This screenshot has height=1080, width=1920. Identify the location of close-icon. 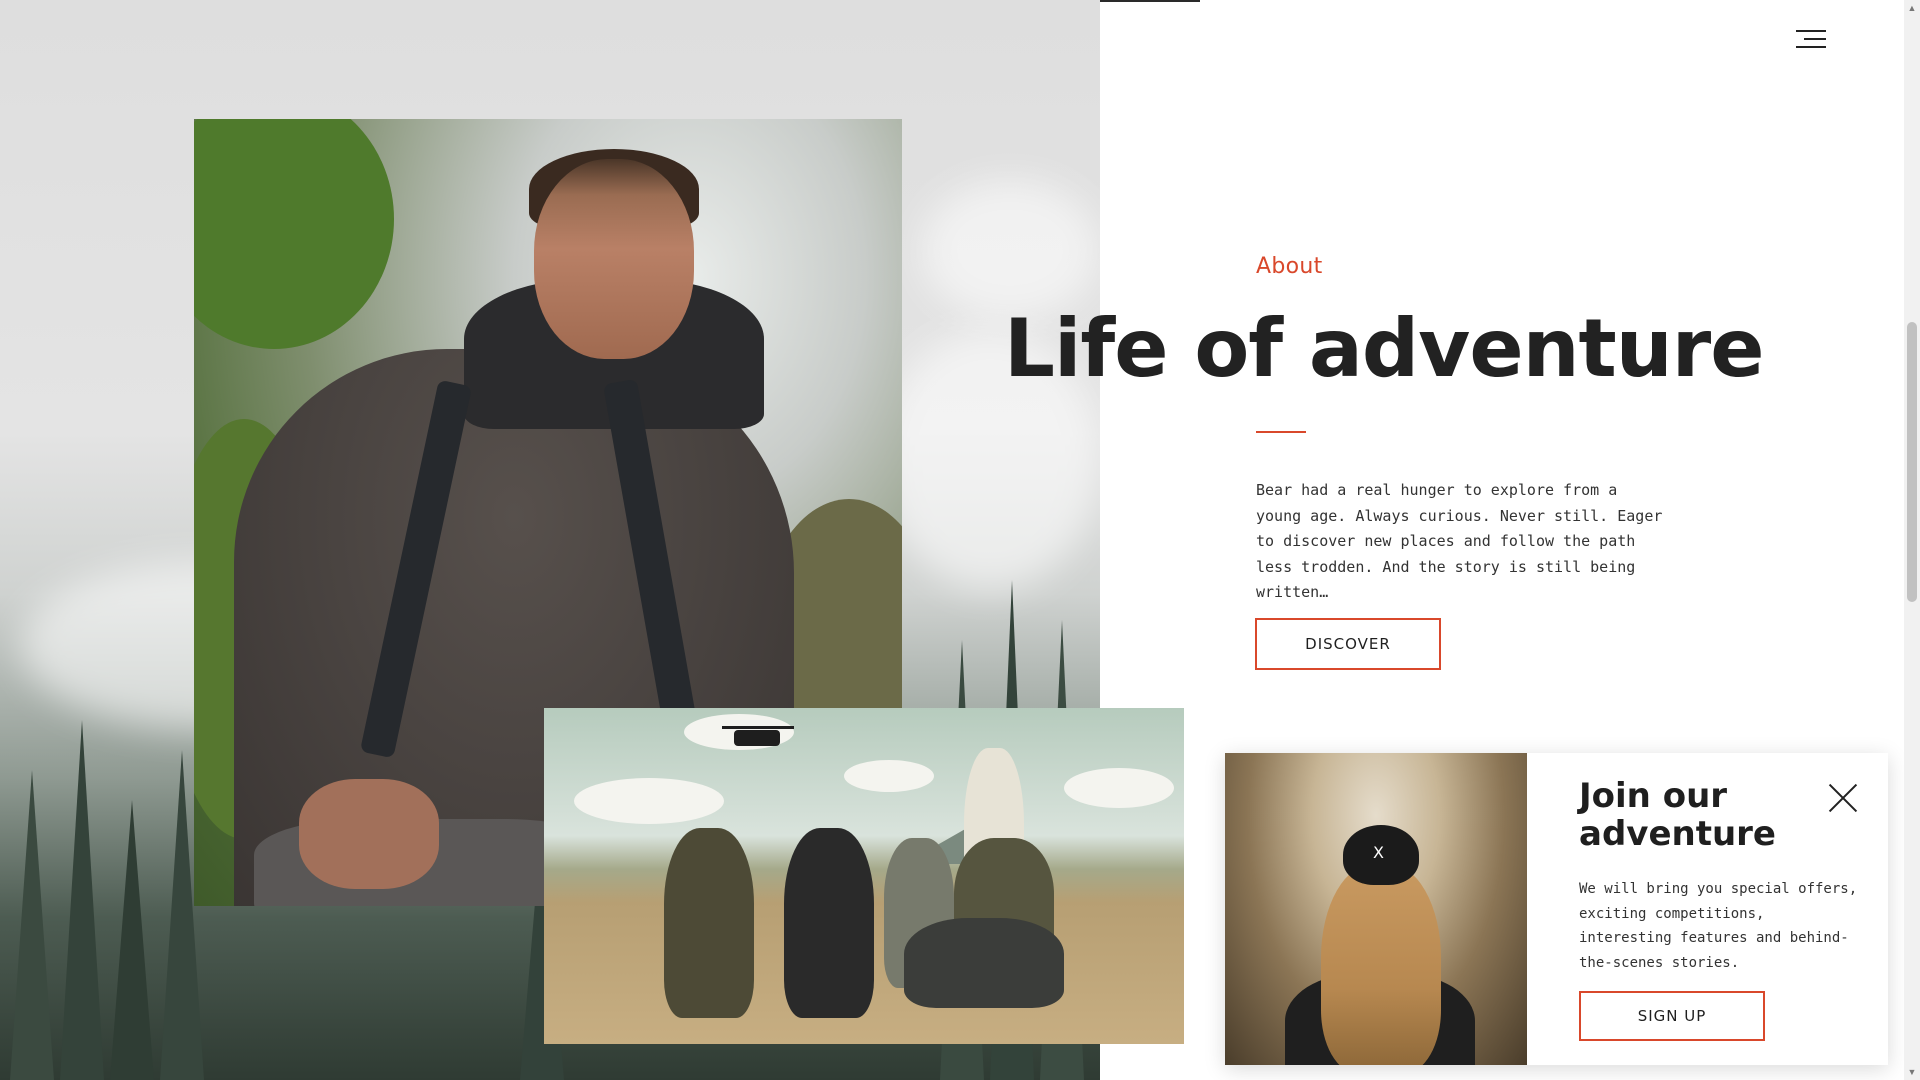
(1843, 798).